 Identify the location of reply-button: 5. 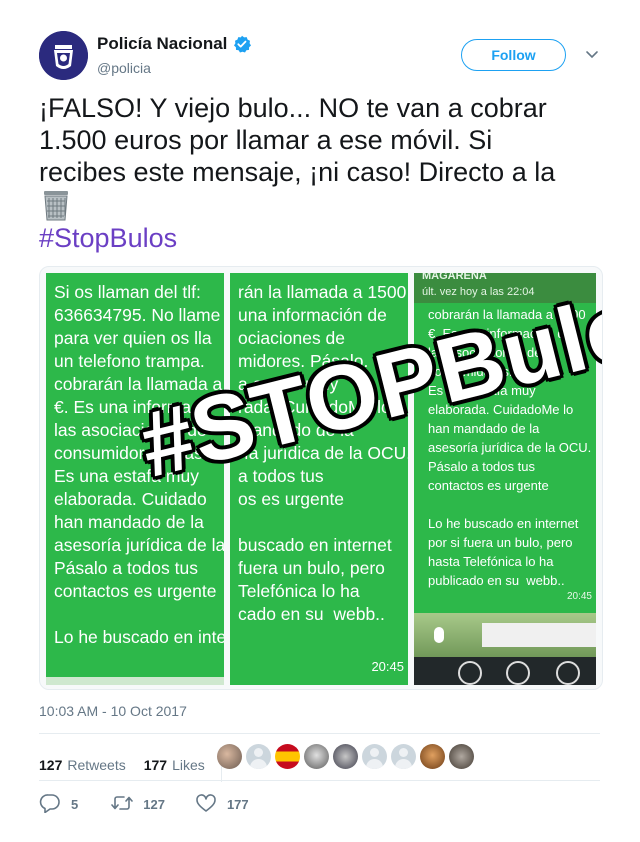
(58, 804).